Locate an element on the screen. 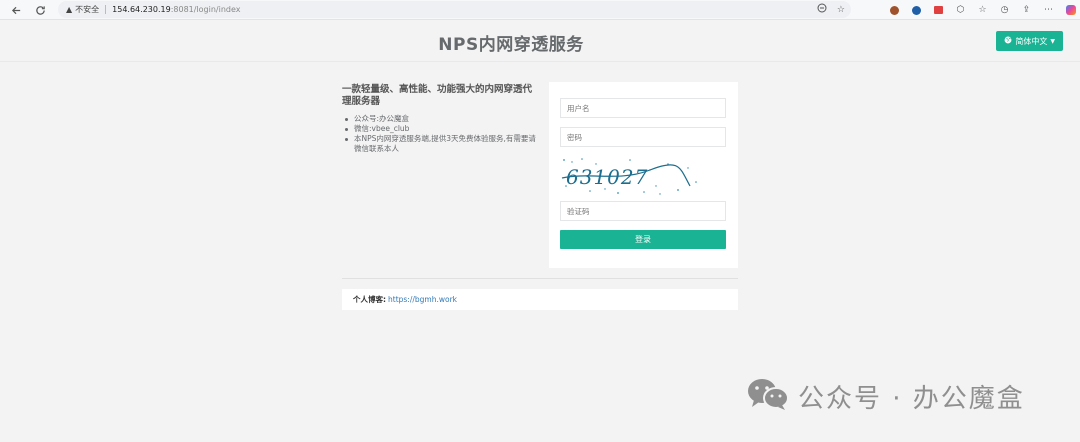  login-button-label: 登录 is located at coordinates (643, 239).